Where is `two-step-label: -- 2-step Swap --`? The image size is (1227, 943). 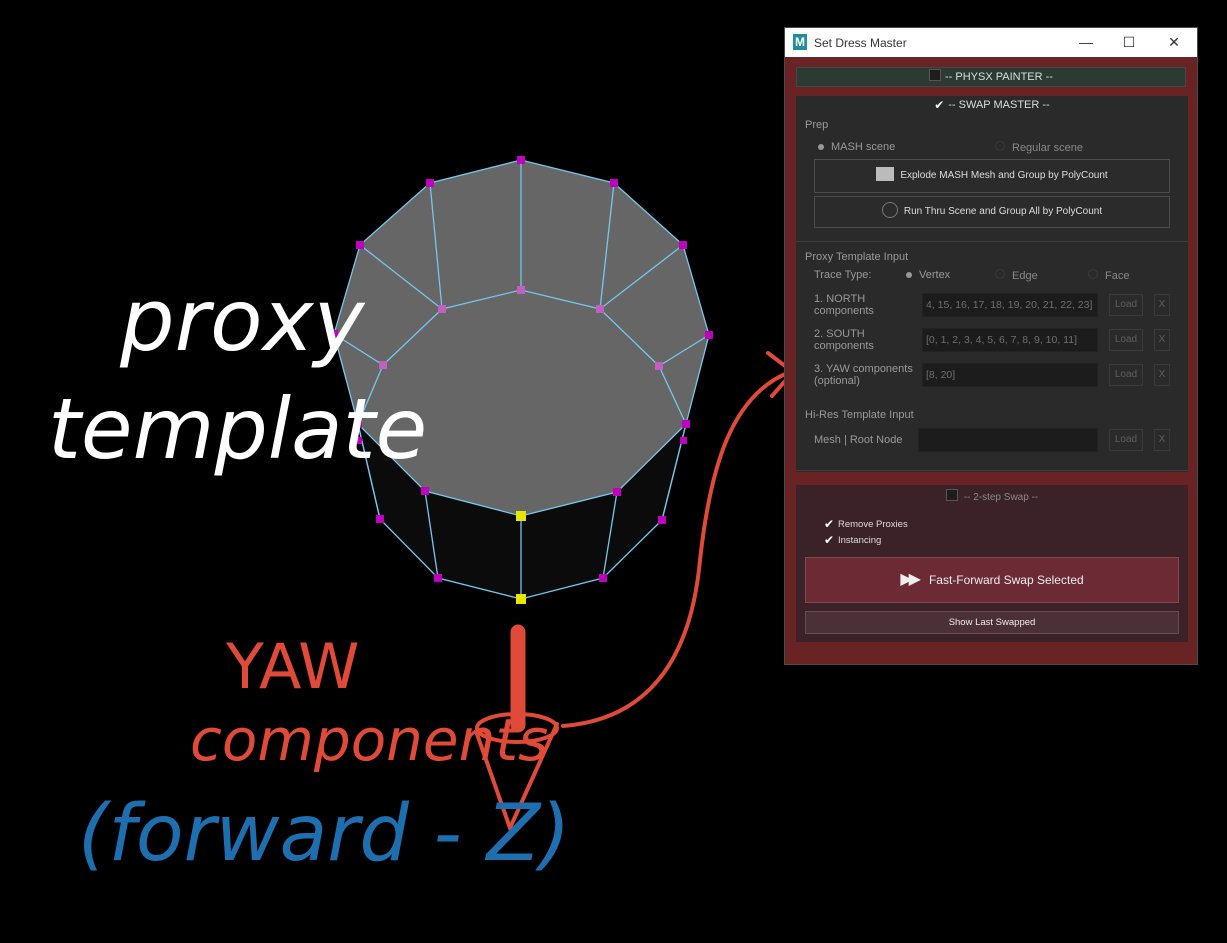
two-step-label: -- 2-step Swap -- is located at coordinates (1001, 497).